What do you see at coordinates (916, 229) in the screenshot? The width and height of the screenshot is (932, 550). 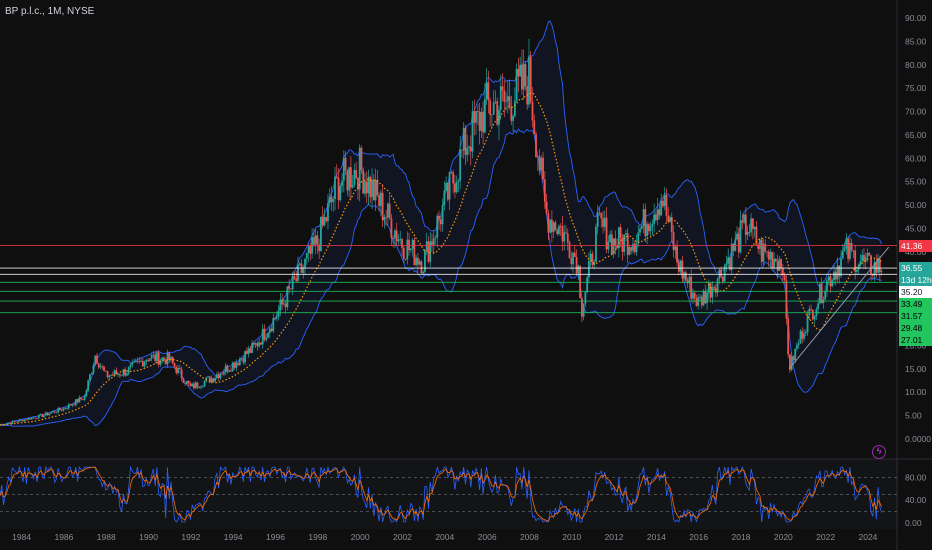 I see `y-tick-label: 45.00` at bounding box center [916, 229].